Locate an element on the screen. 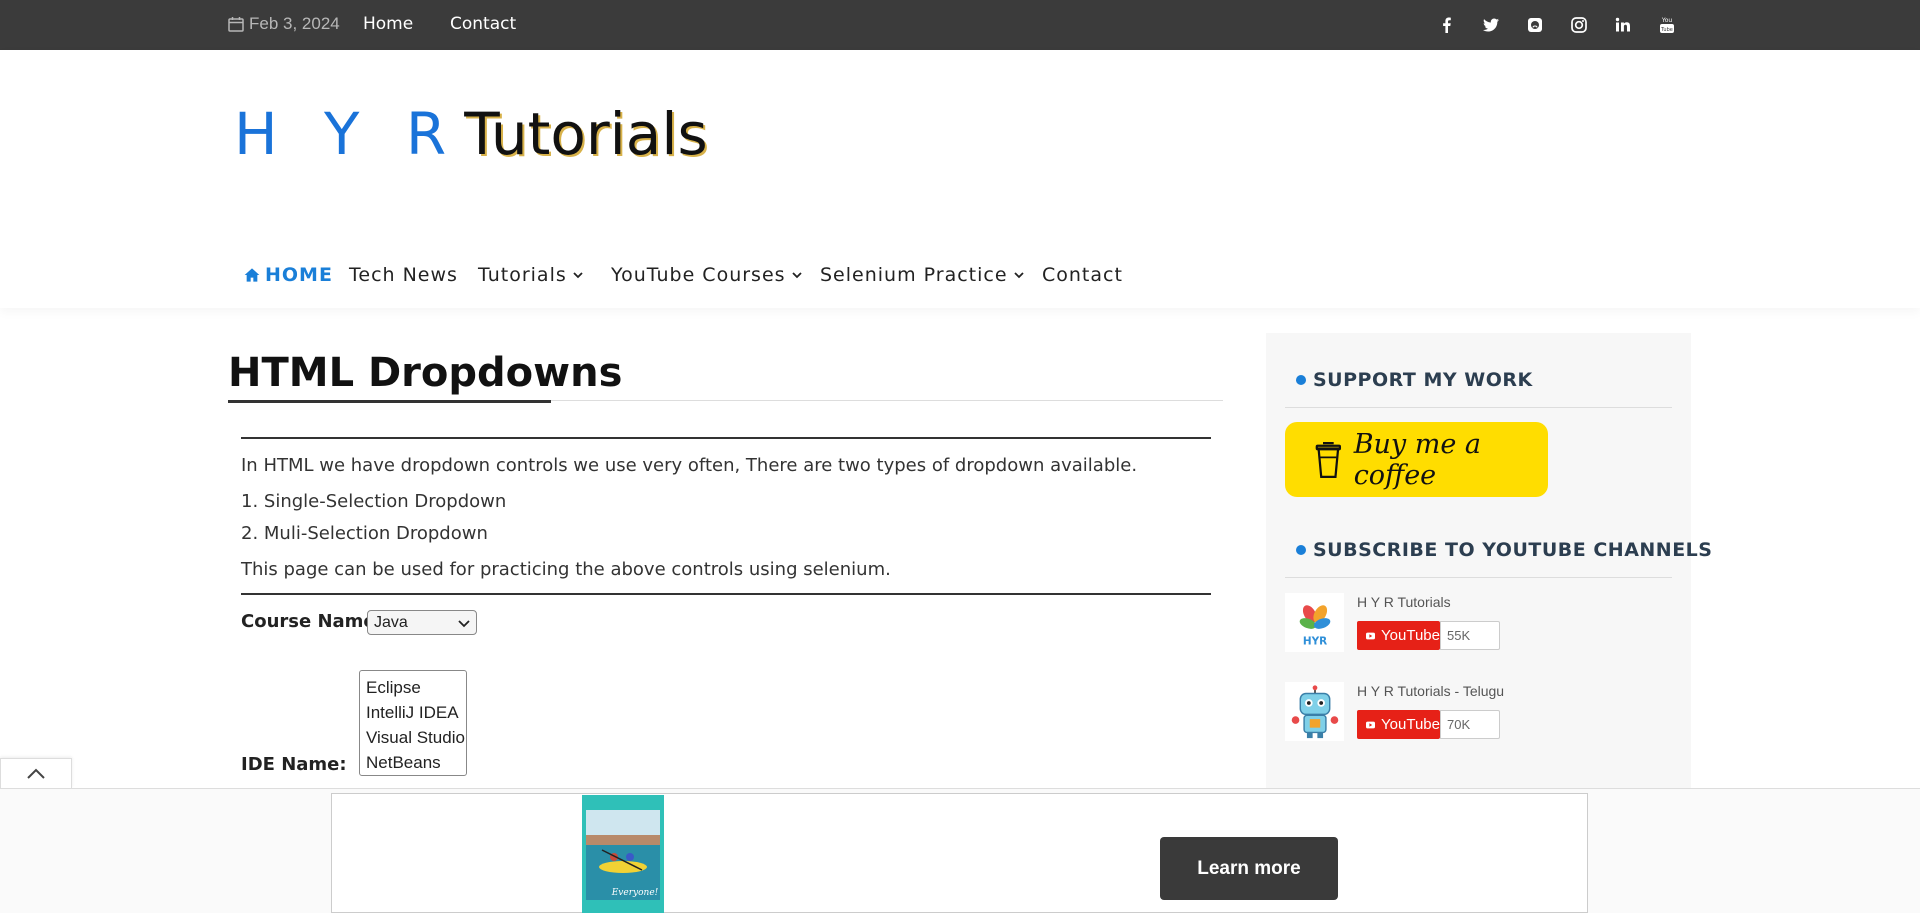  svg-text: HYR is located at coordinates (1314, 641).